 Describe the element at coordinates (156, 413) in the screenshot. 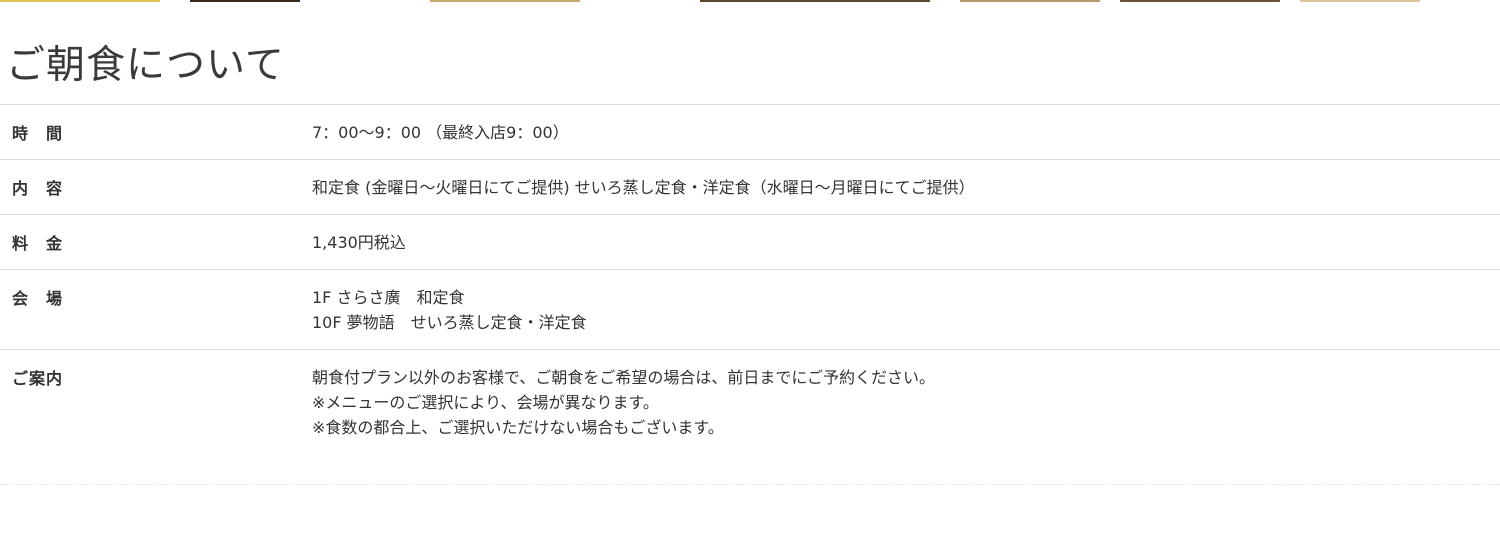

I see `row-label-guide: ご案内` at that location.